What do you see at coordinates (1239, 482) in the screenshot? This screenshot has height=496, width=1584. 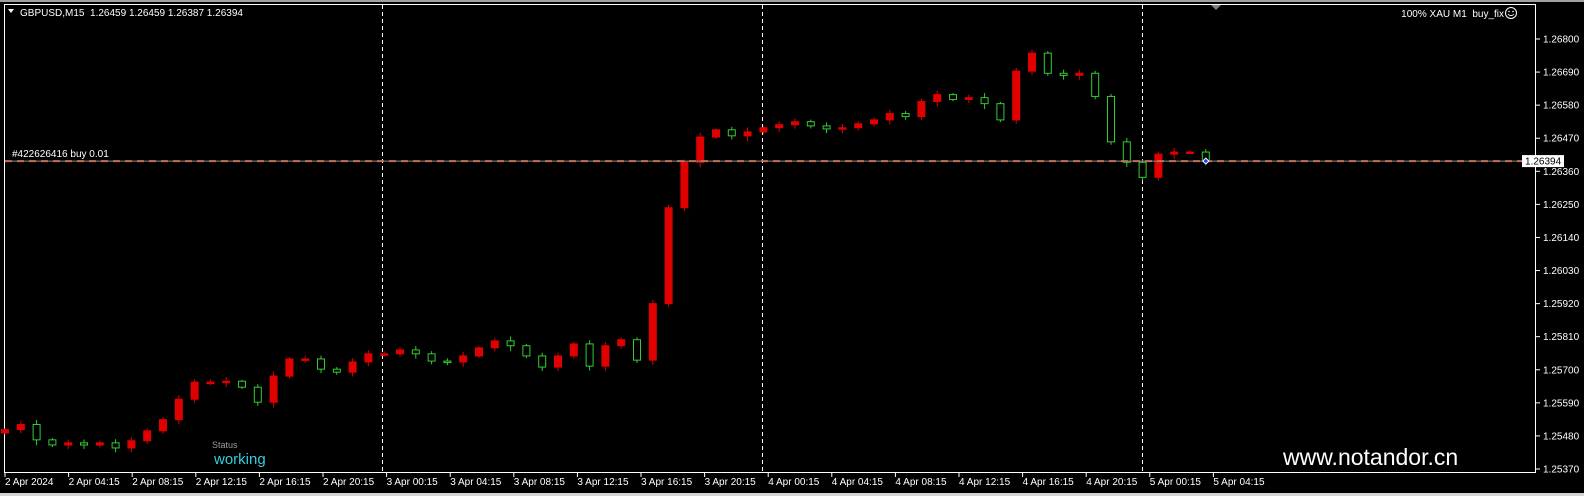 I see `time-tick-label: 5 Apr 04:15` at bounding box center [1239, 482].